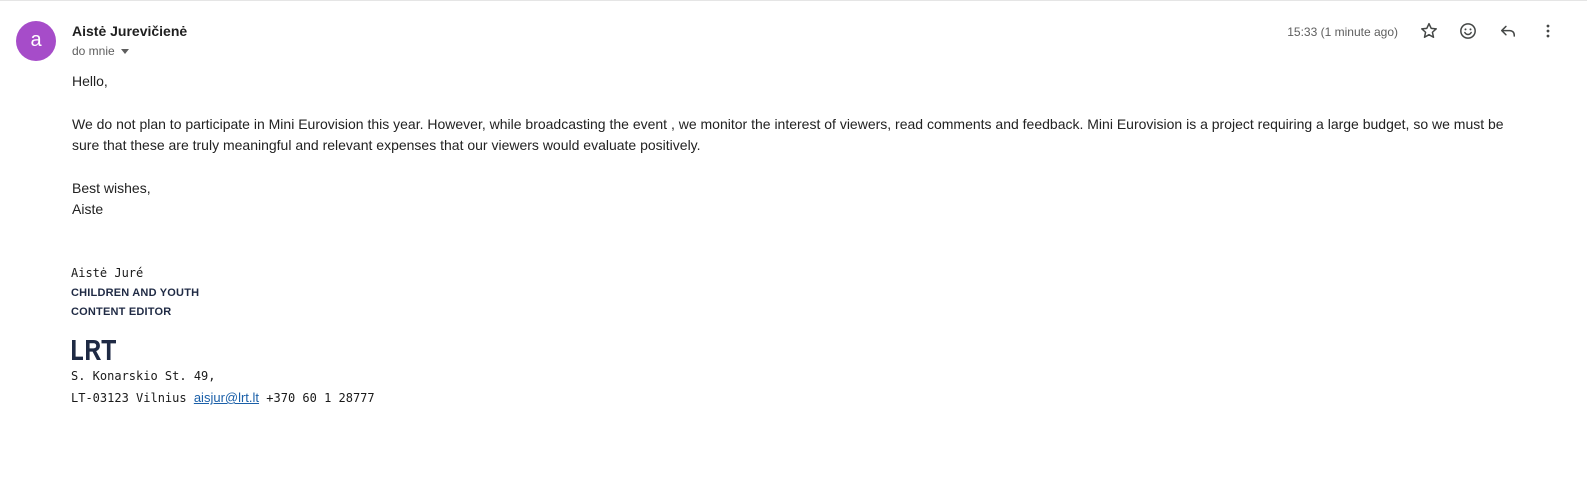 This screenshot has height=490, width=1587. I want to click on signature-phone: +370 60 1 28777, so click(320, 398).